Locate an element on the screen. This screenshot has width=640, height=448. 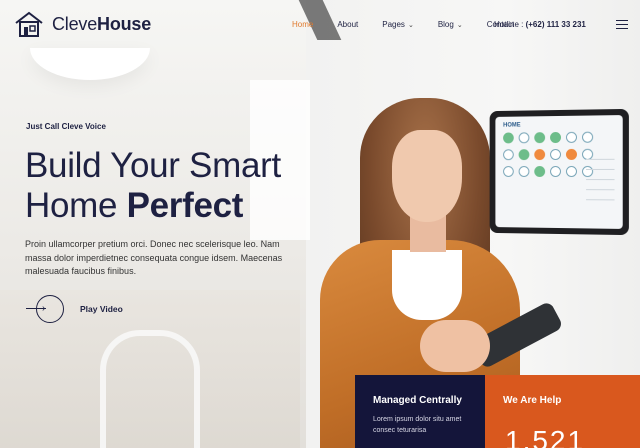
hamburger-menu-icon is located at coordinates (622, 24).